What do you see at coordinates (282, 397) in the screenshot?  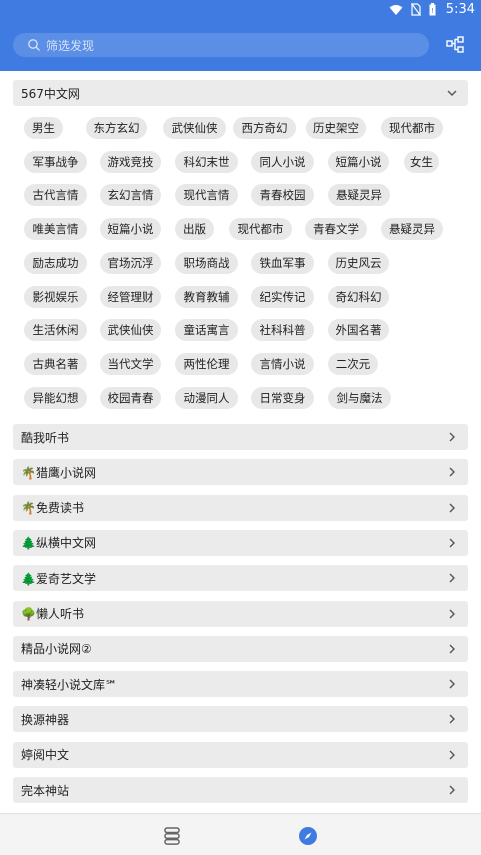 I see `category-tag: 日常变身` at bounding box center [282, 397].